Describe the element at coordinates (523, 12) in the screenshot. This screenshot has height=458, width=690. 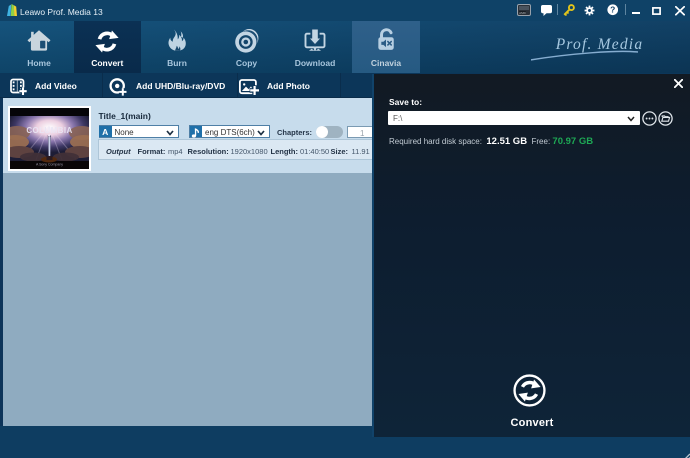
I see `svg-text: AMD` at that location.